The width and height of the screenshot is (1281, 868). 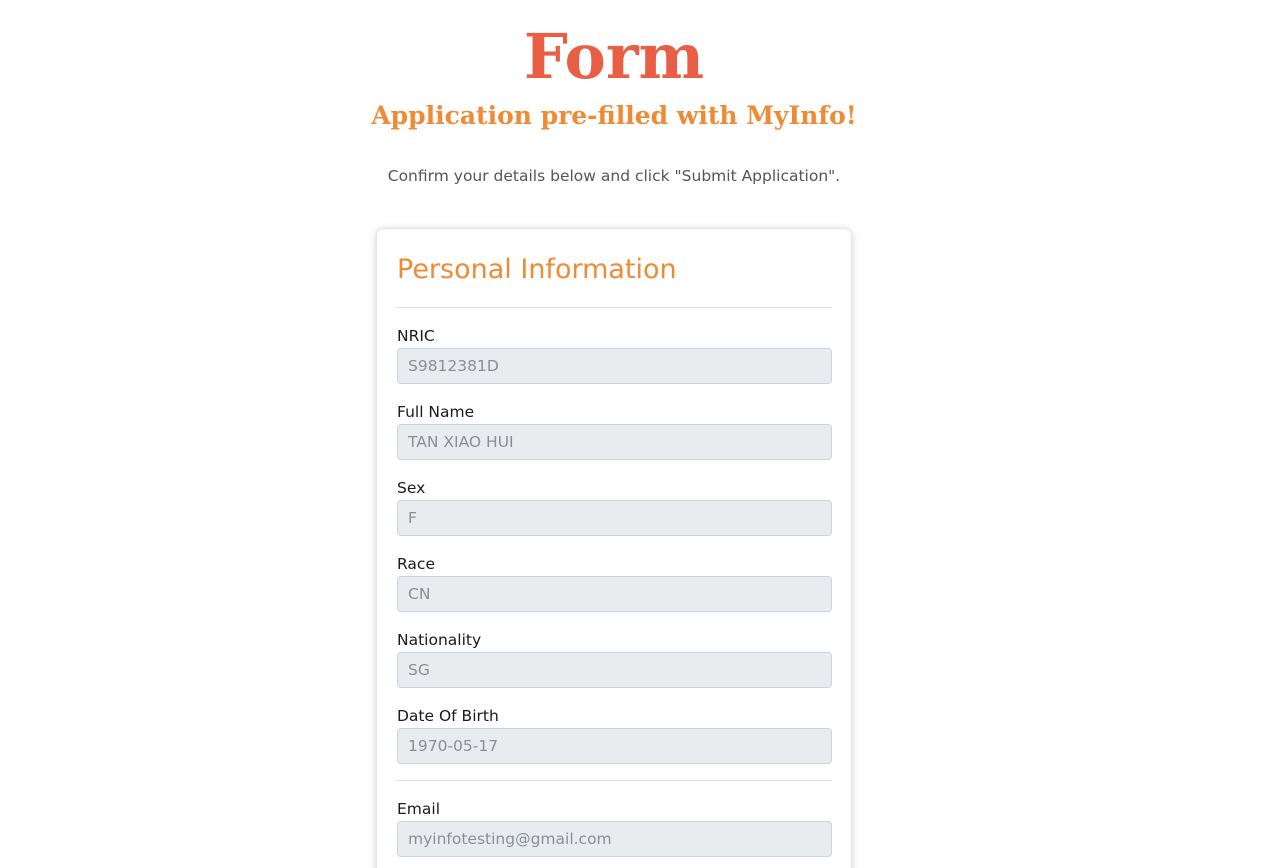 I want to click on page-subtitle: Application pre-filled with MyInfo!, so click(x=614, y=115).